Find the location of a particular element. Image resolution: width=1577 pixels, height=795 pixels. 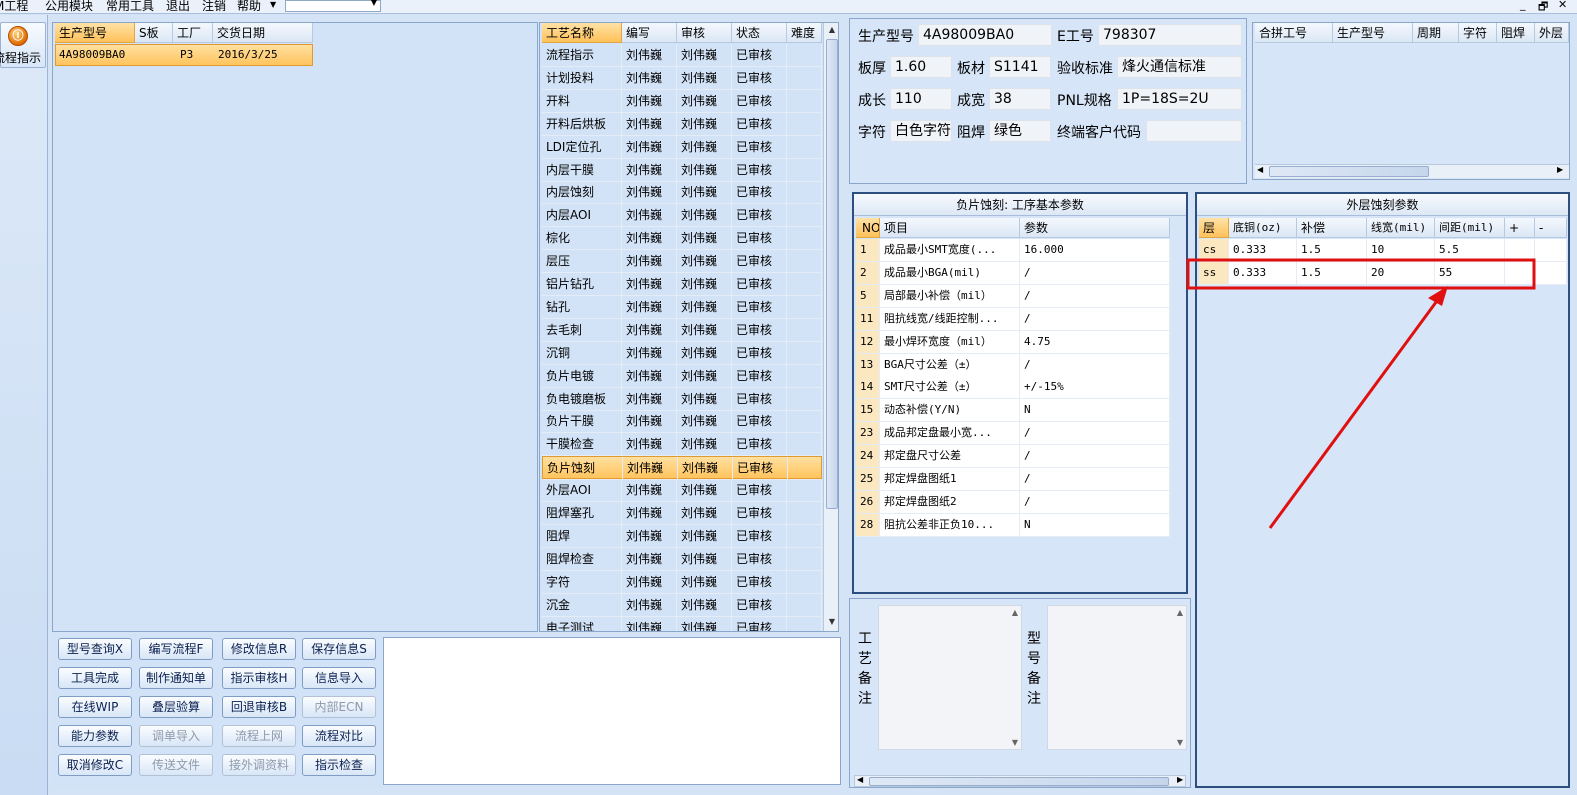

menu-item-logout: 注销 is located at coordinates (214, 7).